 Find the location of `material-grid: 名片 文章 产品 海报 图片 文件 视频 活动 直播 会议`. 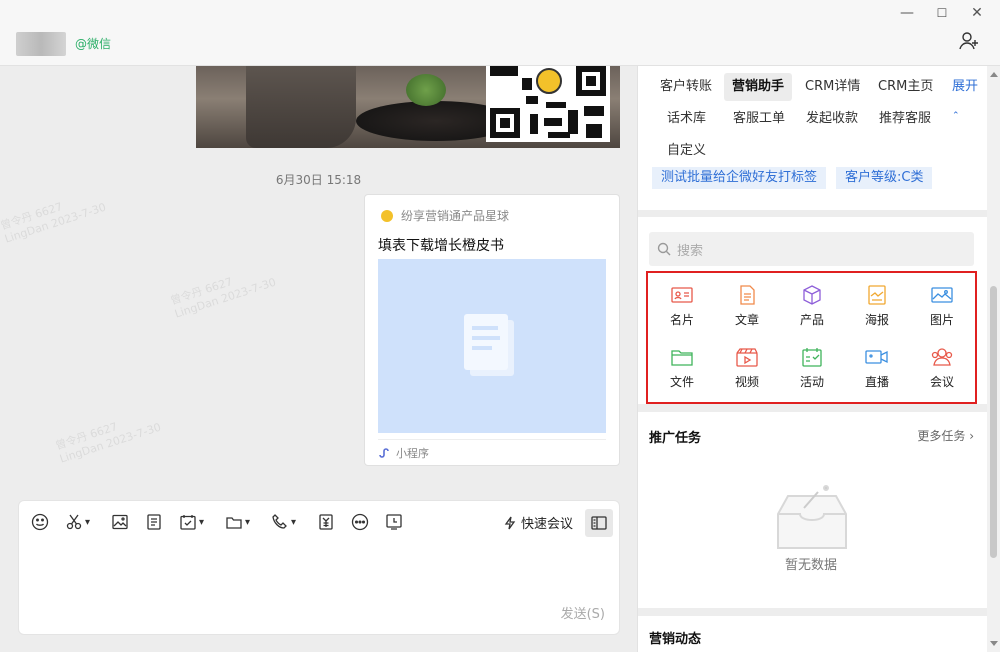

material-grid: 名片 文章 产品 海报 图片 文件 视频 活动 直播 会议 is located at coordinates (811, 337).